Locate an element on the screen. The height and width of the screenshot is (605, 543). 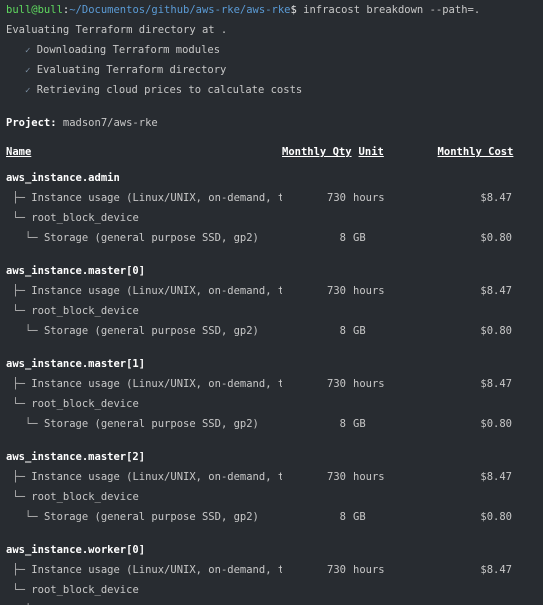
resource-name-row: aws_instance.master[0] is located at coordinates (271, 271).